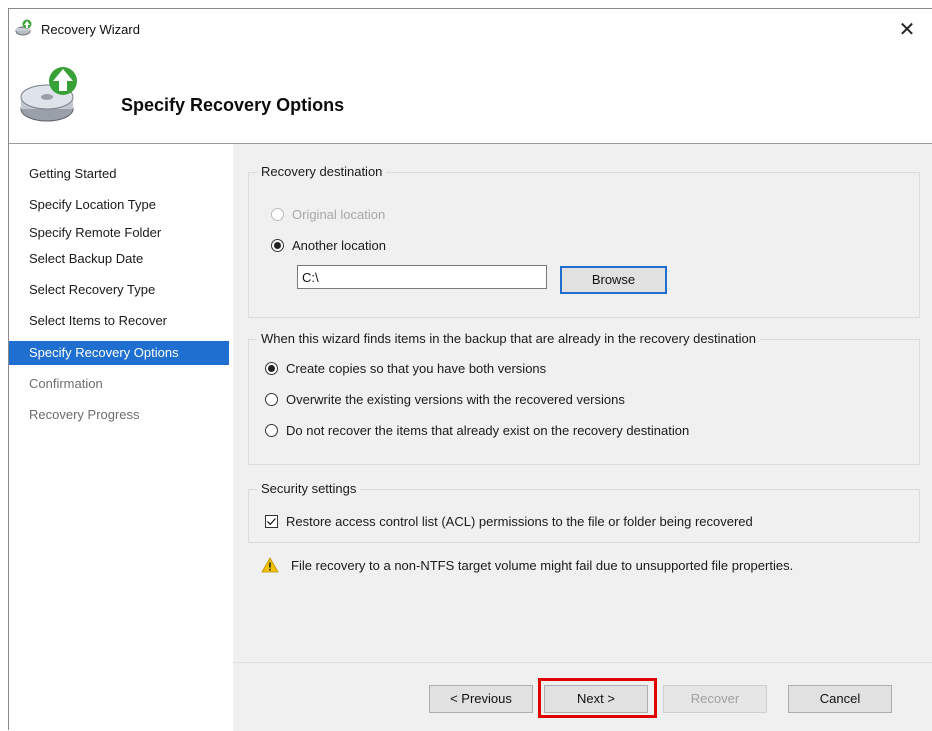  I want to click on destination-path-input, so click(422, 277).